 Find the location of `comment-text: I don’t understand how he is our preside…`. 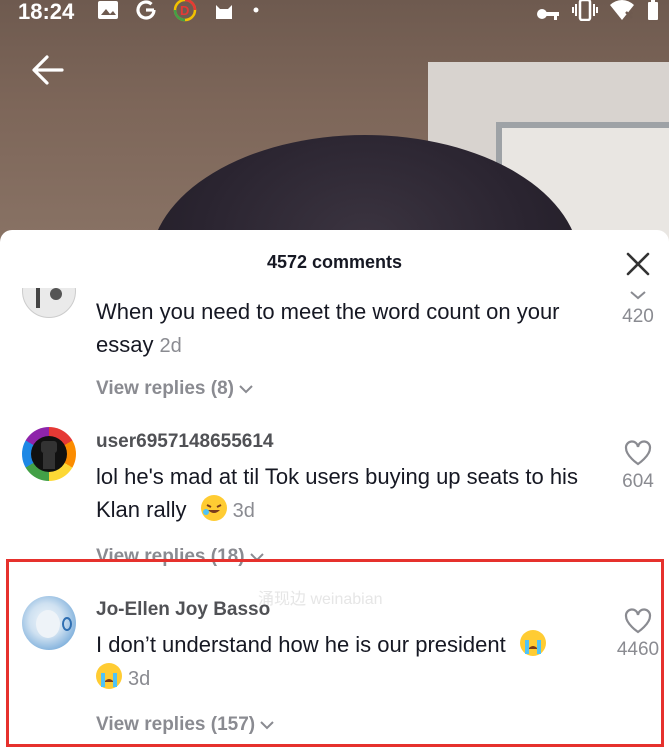

comment-text: I don’t understand how he is our preside… is located at coordinates (346, 662).